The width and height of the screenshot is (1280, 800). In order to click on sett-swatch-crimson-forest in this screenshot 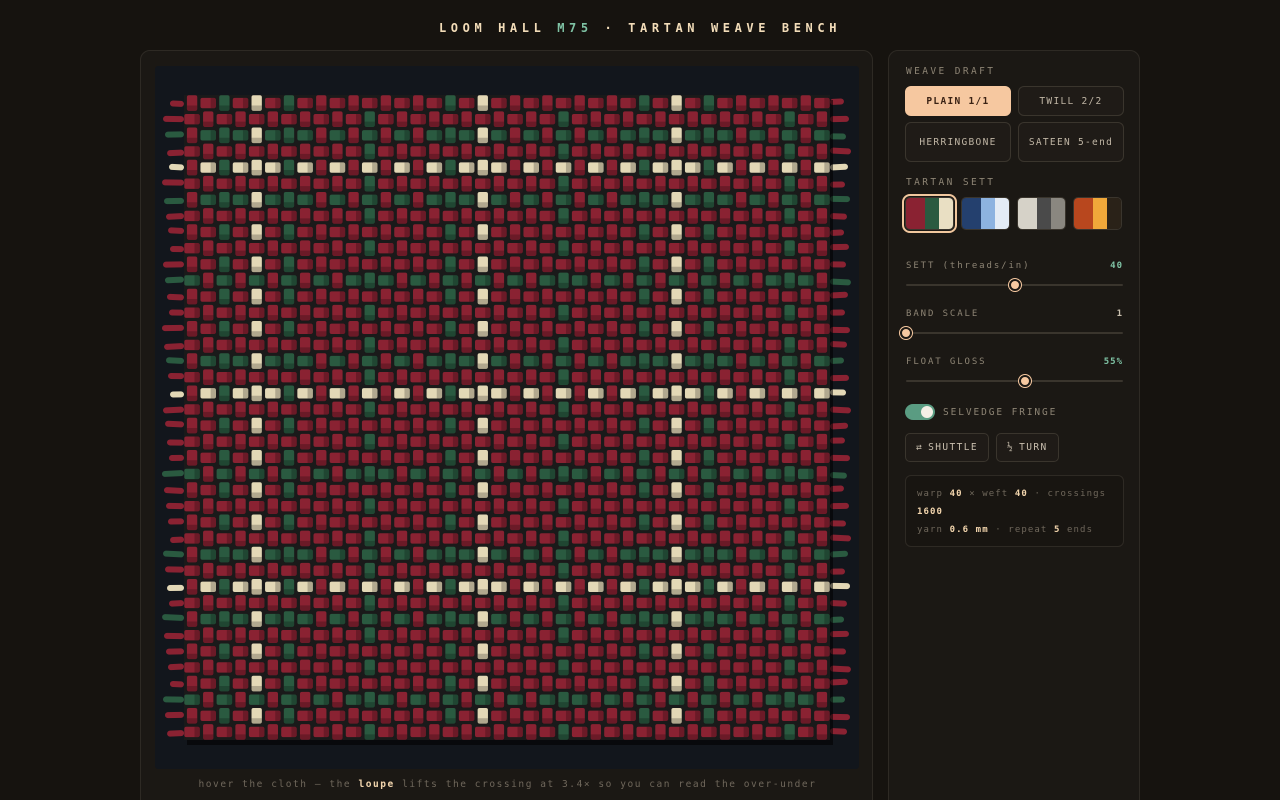, I will do `click(929, 213)`.